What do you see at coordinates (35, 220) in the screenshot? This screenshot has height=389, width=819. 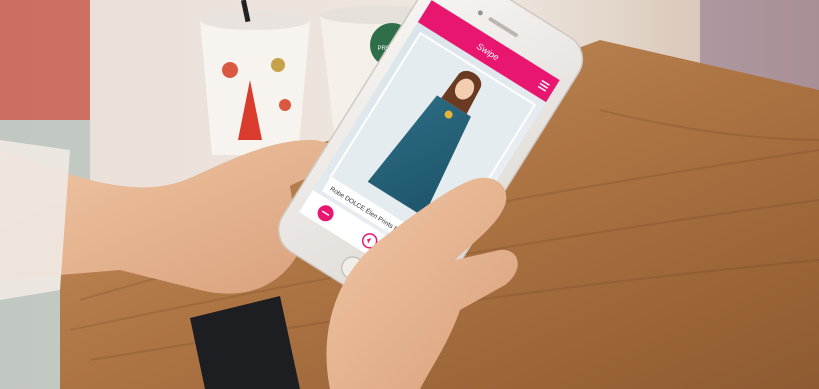 I see `left-sleeve` at bounding box center [35, 220].